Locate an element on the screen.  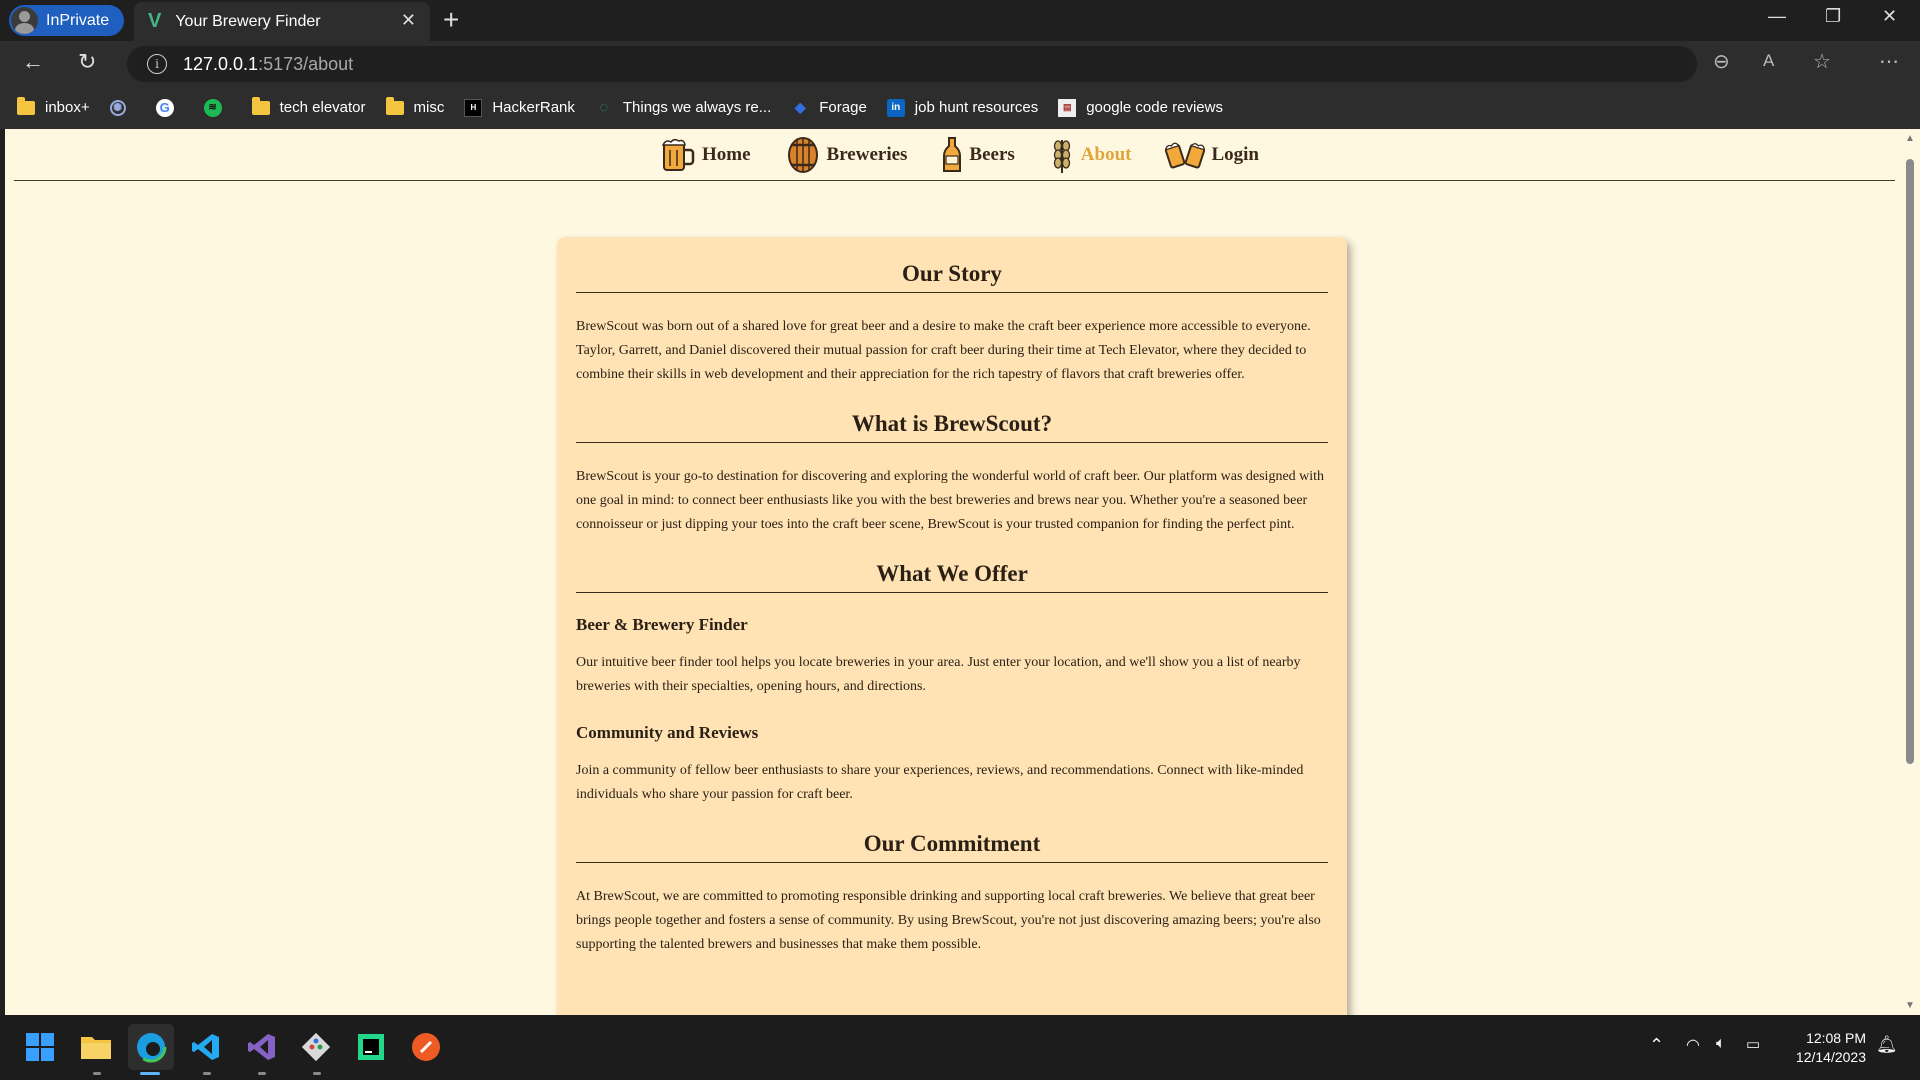
file-explorer-icon is located at coordinates (96, 1047).